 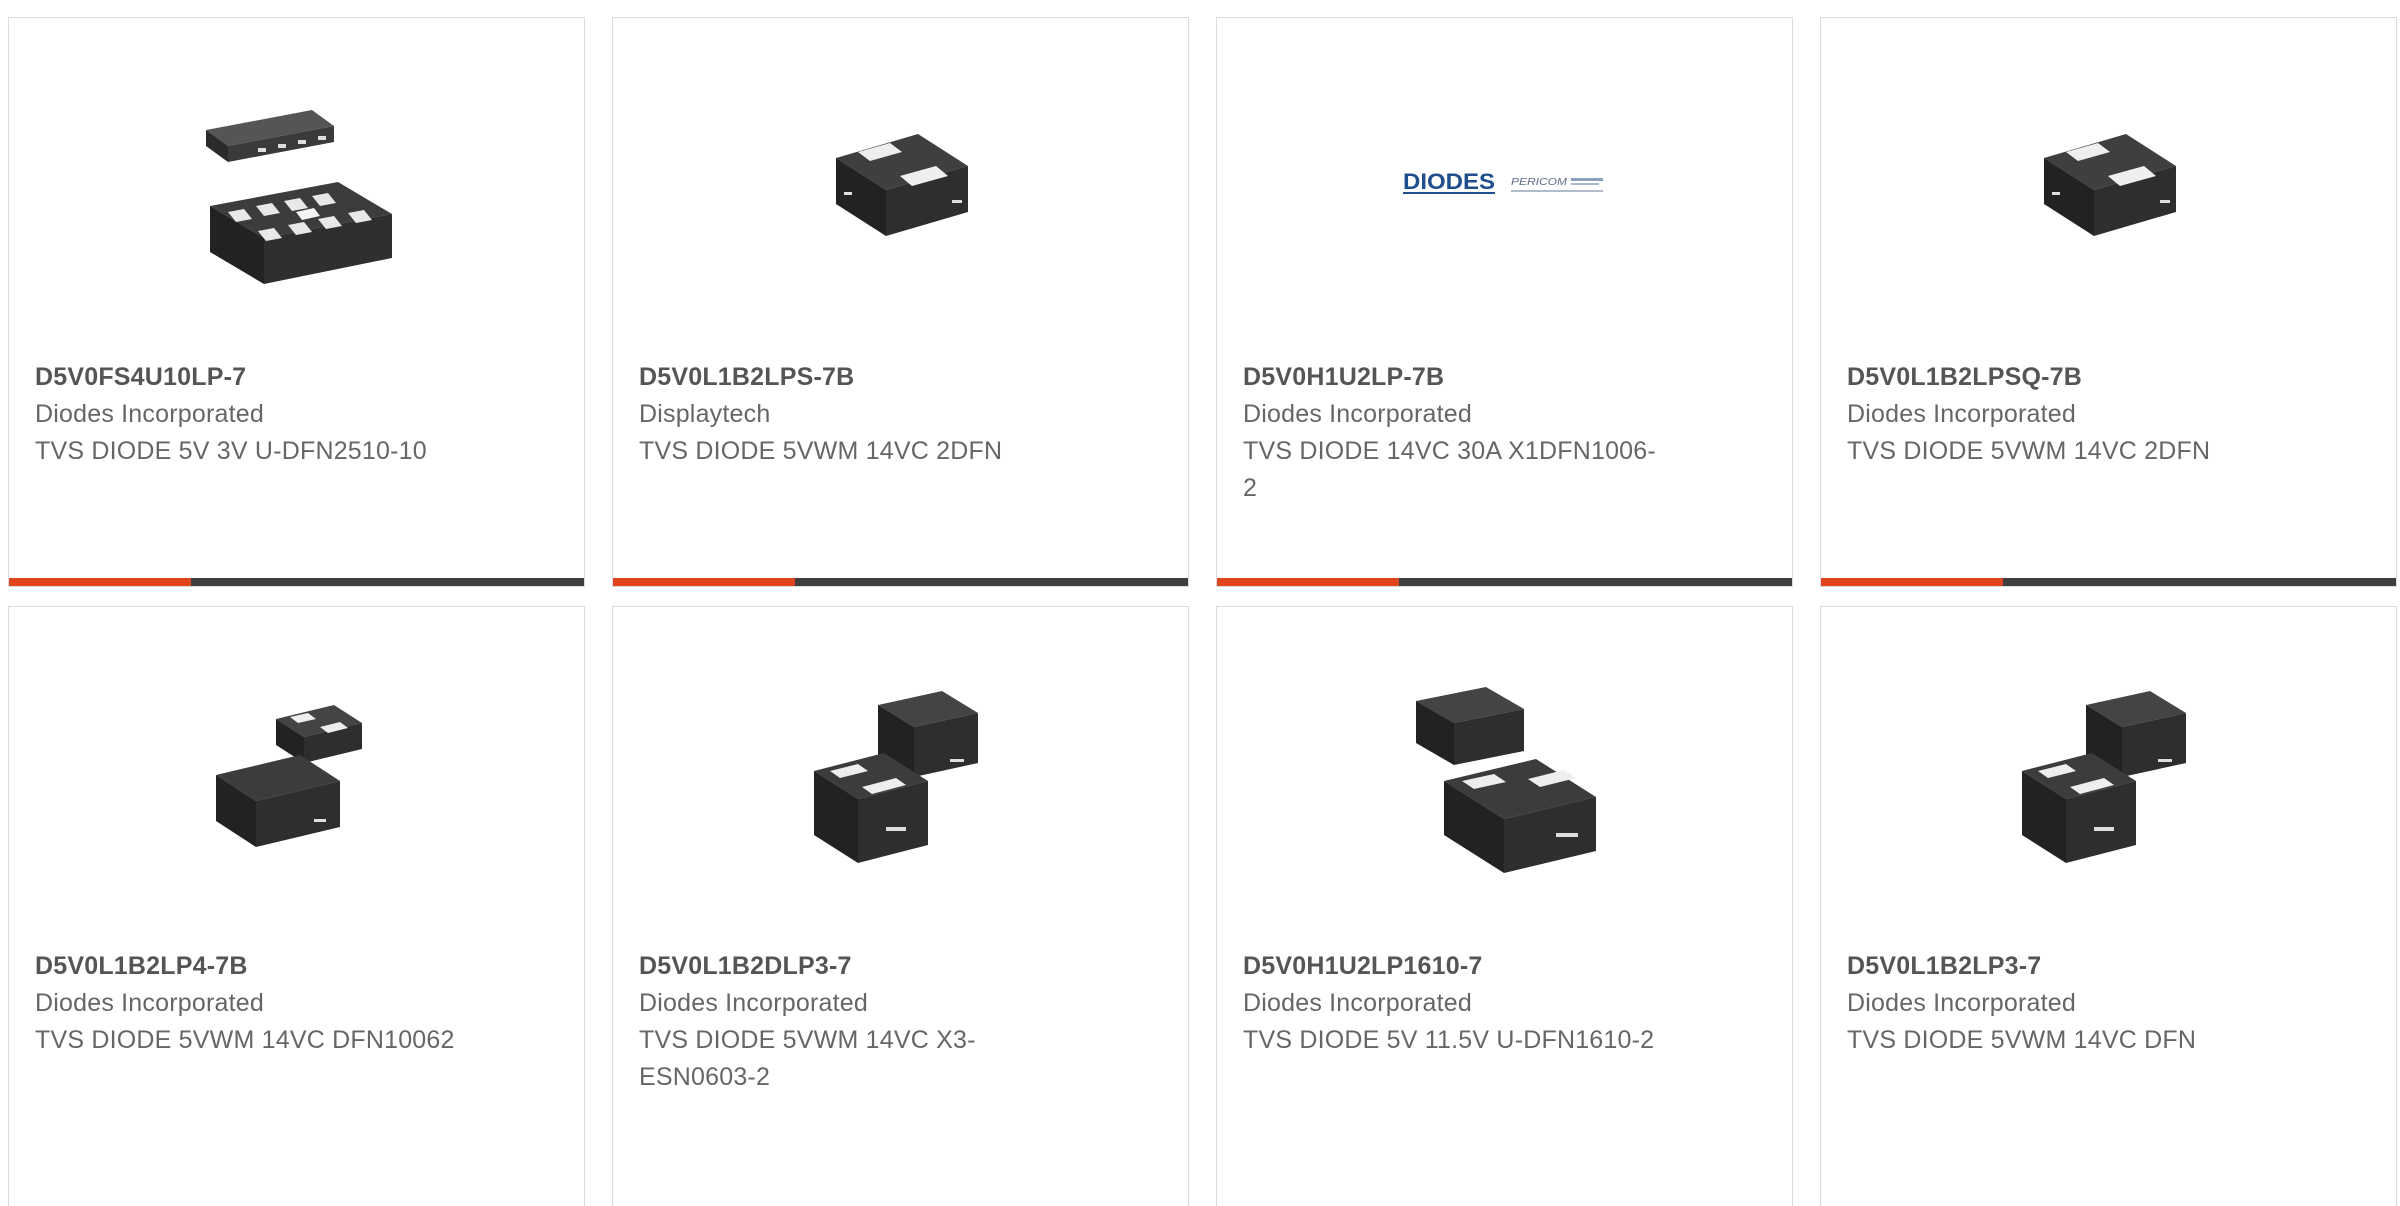 What do you see at coordinates (2057, 966) in the screenshot?
I see `part-number: D5V0L1B2LP3-7` at bounding box center [2057, 966].